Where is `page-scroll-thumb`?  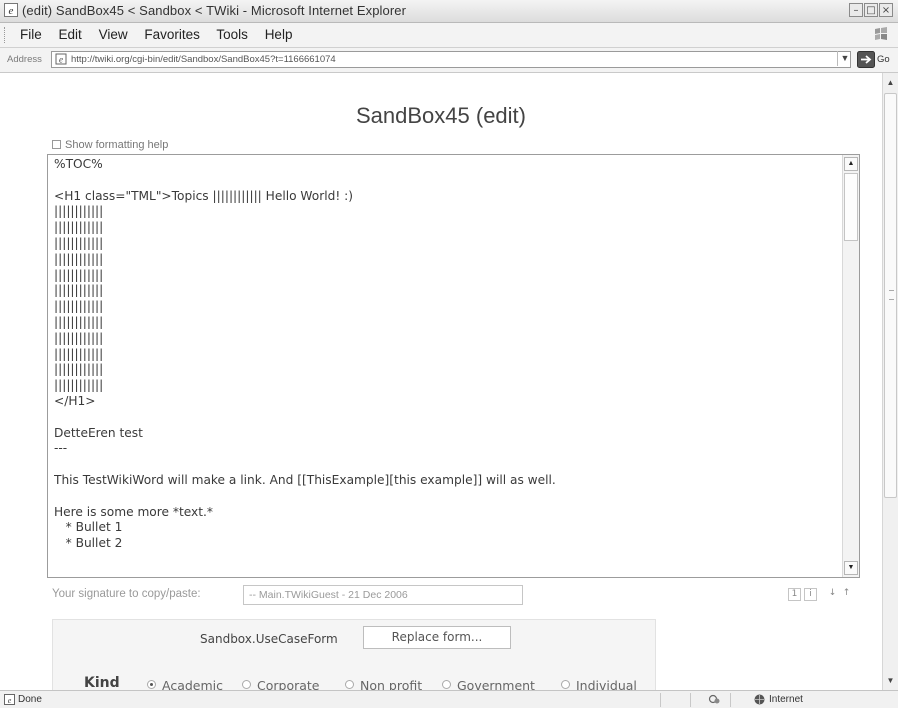 page-scroll-thumb is located at coordinates (890, 295).